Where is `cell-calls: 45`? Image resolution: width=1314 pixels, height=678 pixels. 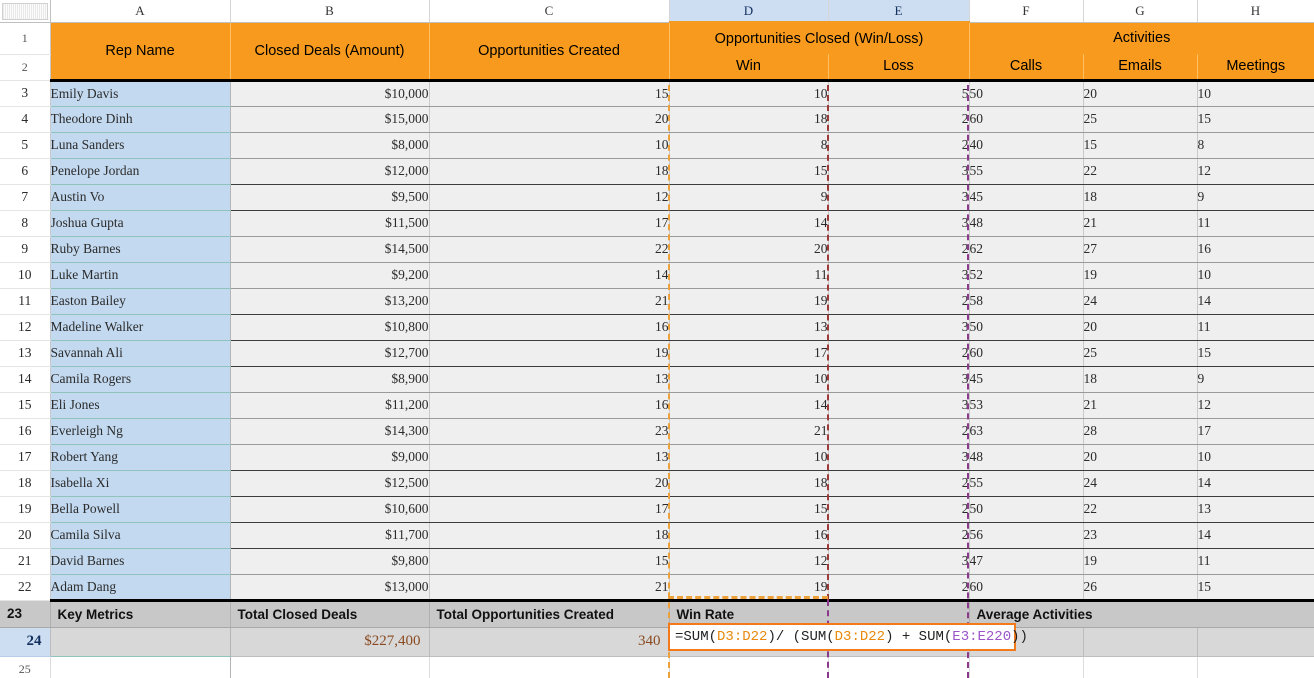 cell-calls: 45 is located at coordinates (1026, 197).